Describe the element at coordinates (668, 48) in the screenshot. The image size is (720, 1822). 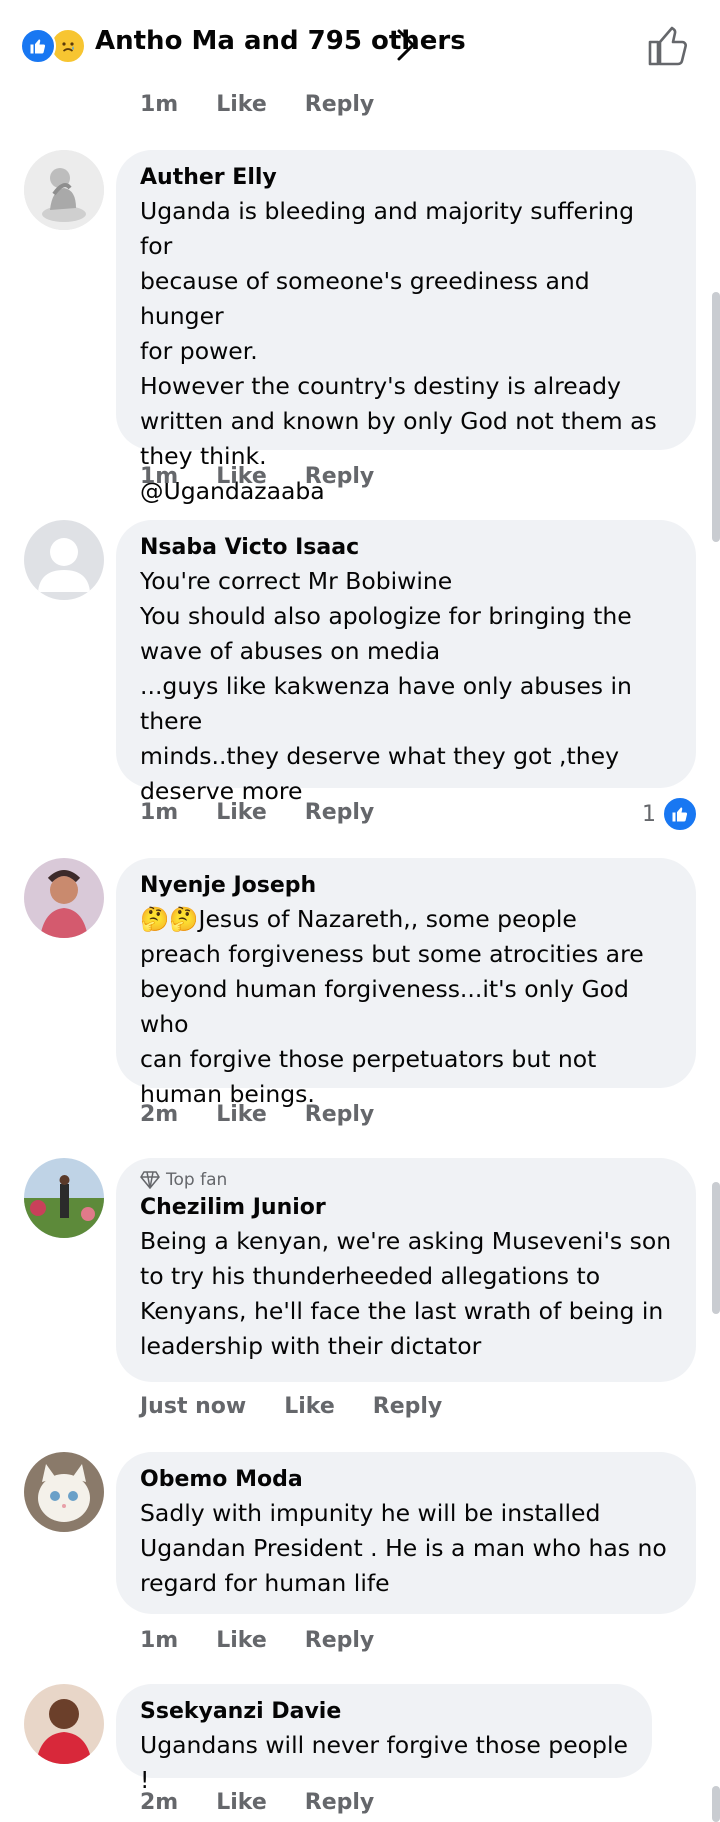
I see `like-outline-icon` at that location.